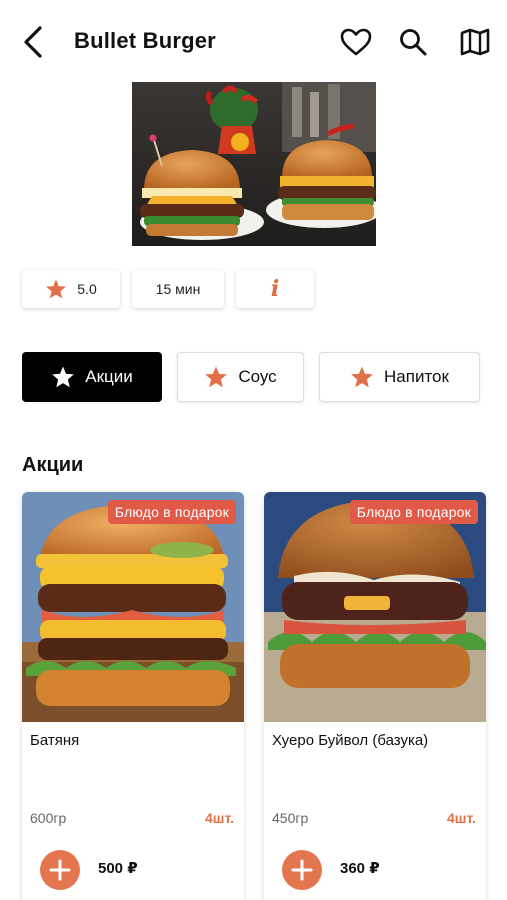  I want to click on rating-chip: 5.0, so click(71, 289).